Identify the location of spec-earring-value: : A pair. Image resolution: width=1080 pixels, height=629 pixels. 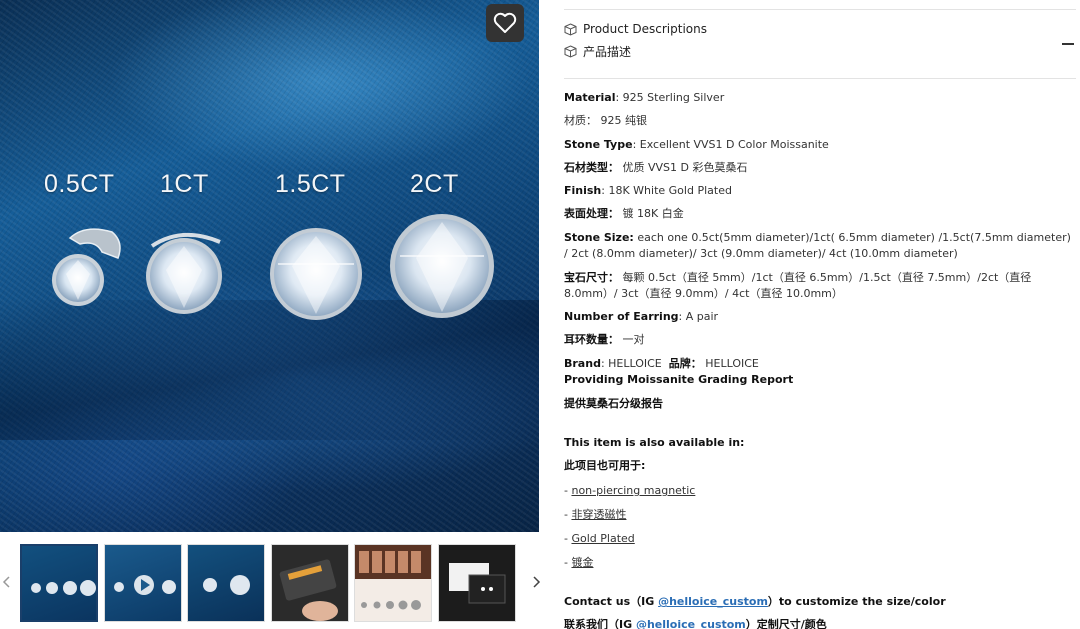
(698, 316).